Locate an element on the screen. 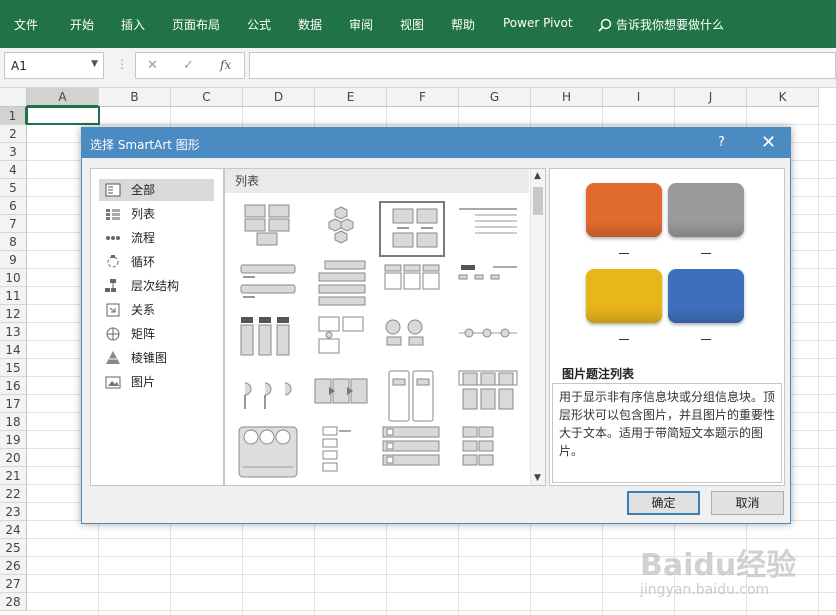 The image size is (836, 615). gallery-scrollbar: ▲ ▼ is located at coordinates (537, 327).